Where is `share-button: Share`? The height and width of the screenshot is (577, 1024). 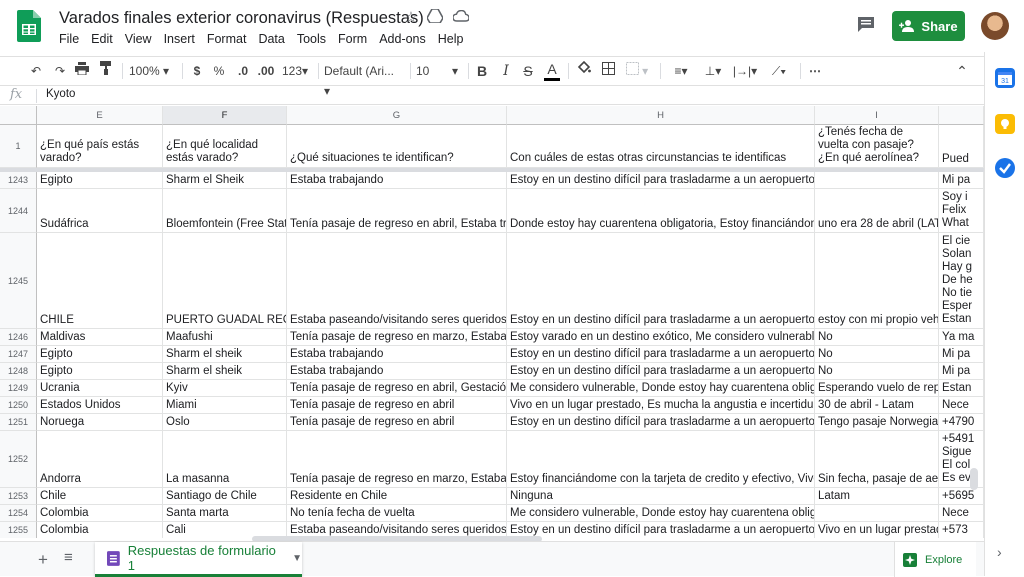
share-button: Share is located at coordinates (928, 26).